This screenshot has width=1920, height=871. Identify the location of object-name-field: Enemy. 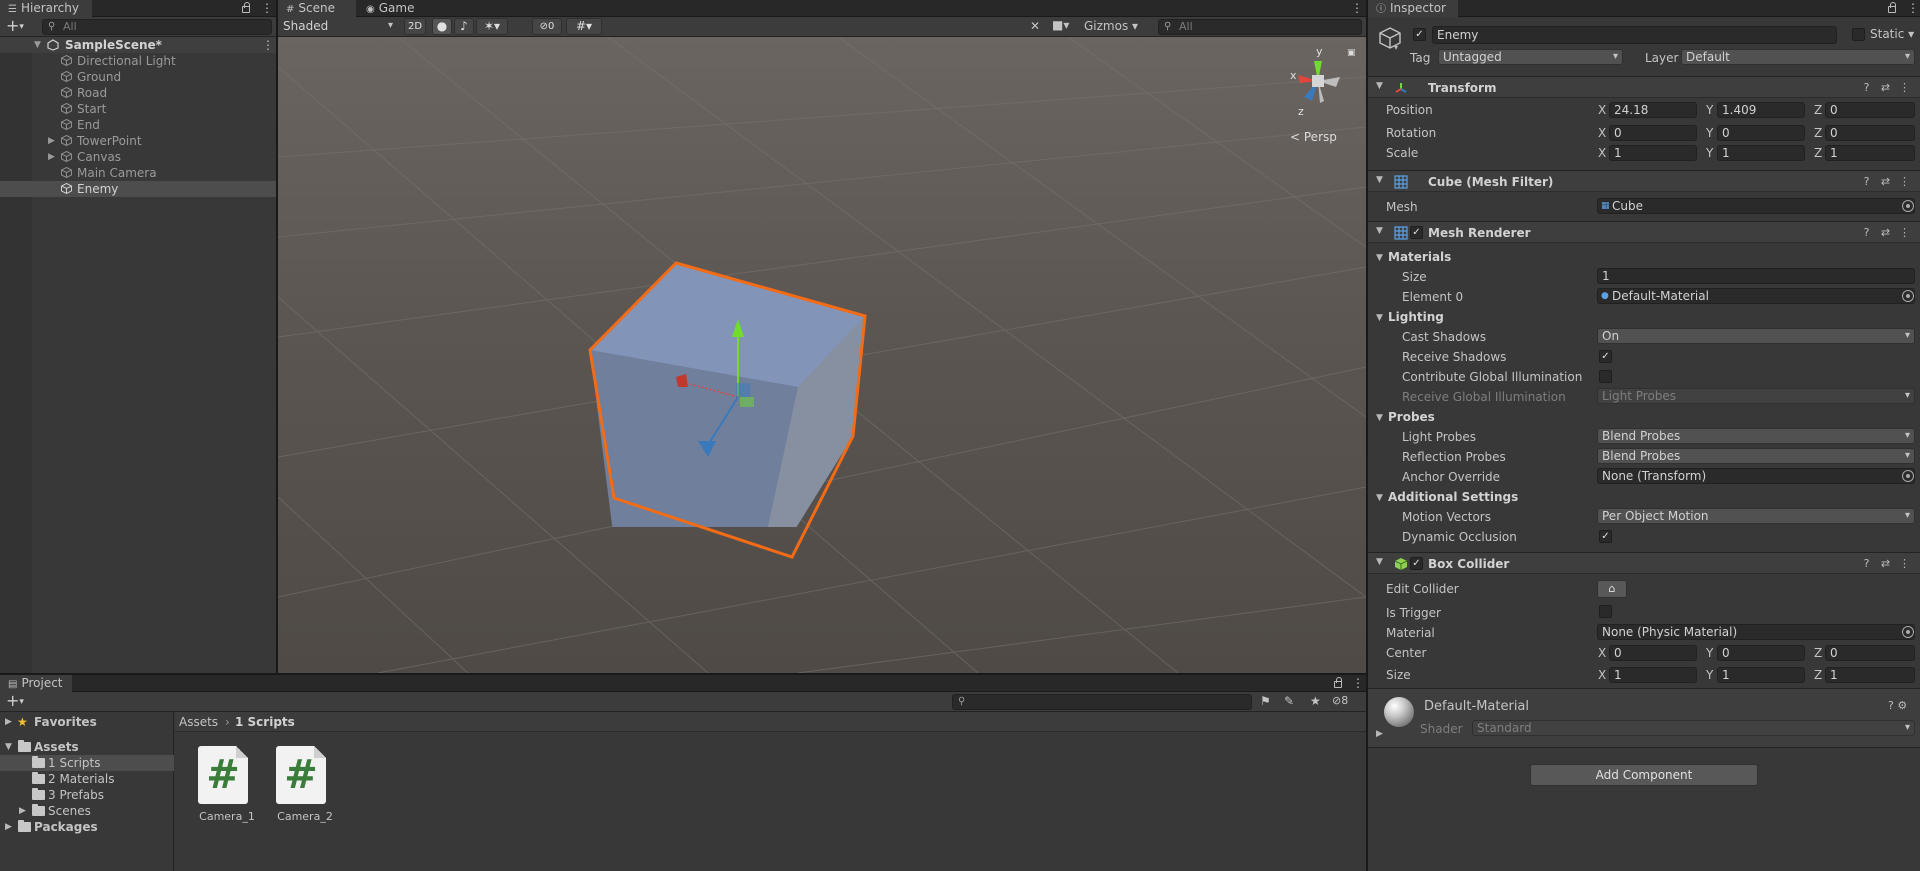
(1634, 35).